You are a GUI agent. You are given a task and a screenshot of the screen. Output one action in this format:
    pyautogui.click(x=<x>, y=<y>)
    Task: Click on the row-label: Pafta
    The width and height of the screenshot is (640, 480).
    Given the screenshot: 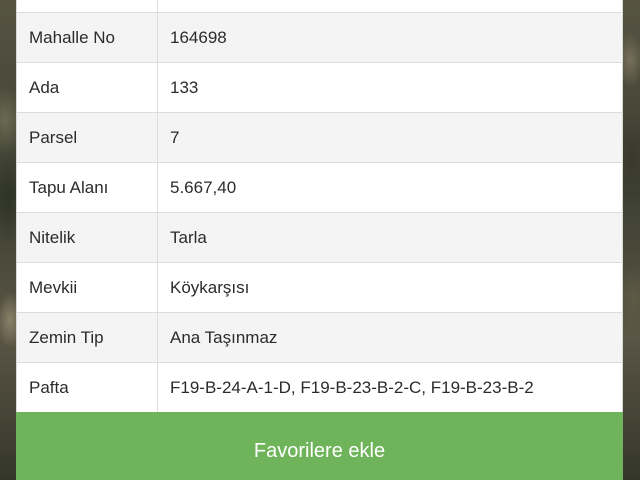 What is the action you would take?
    pyautogui.click(x=87, y=388)
    